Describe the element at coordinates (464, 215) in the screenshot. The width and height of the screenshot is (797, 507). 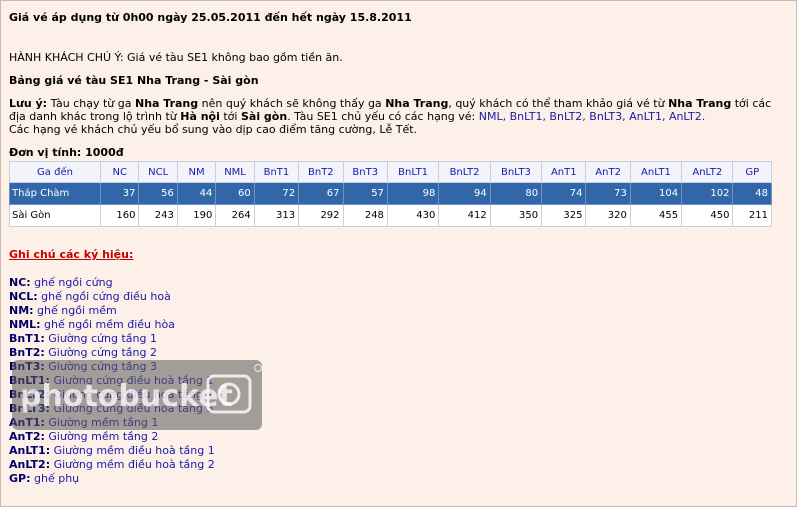
I see `fare-cell: 412` at that location.